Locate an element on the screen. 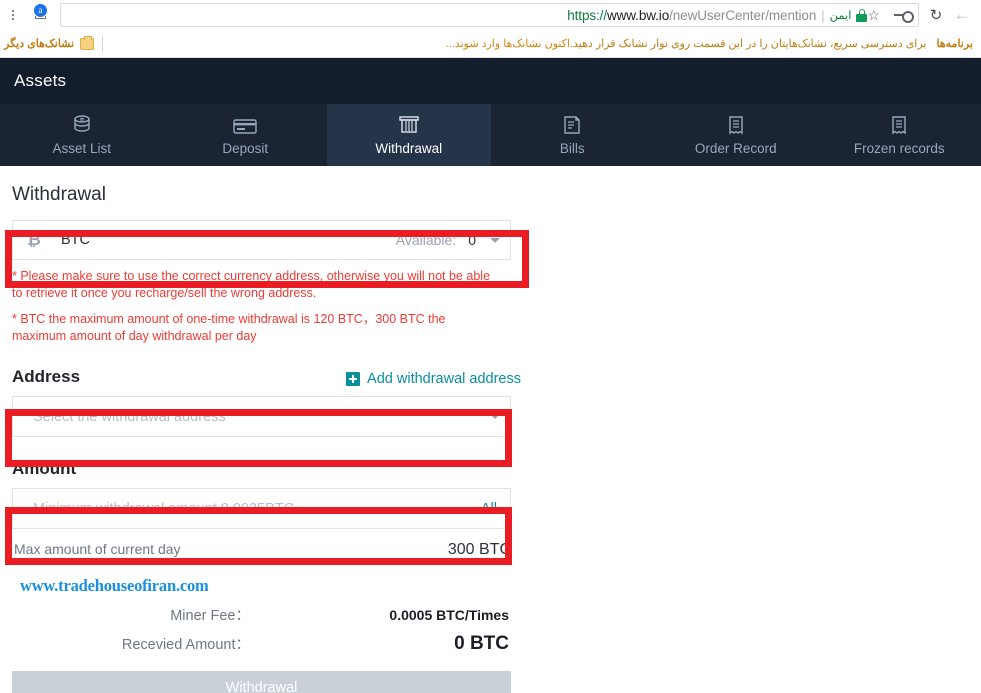  tab-deposit-label: Deposit is located at coordinates (245, 148).